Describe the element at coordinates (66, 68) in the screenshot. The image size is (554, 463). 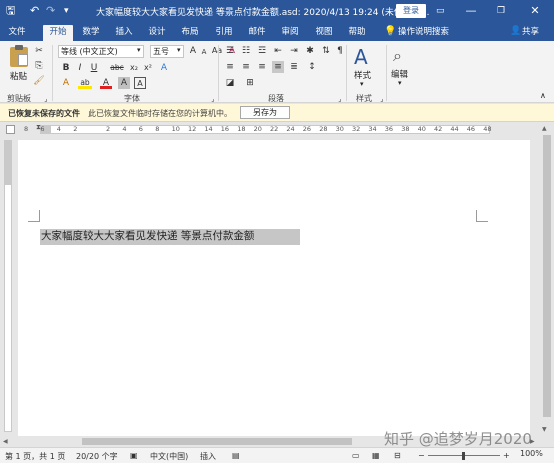
I see `bold-button: B` at that location.